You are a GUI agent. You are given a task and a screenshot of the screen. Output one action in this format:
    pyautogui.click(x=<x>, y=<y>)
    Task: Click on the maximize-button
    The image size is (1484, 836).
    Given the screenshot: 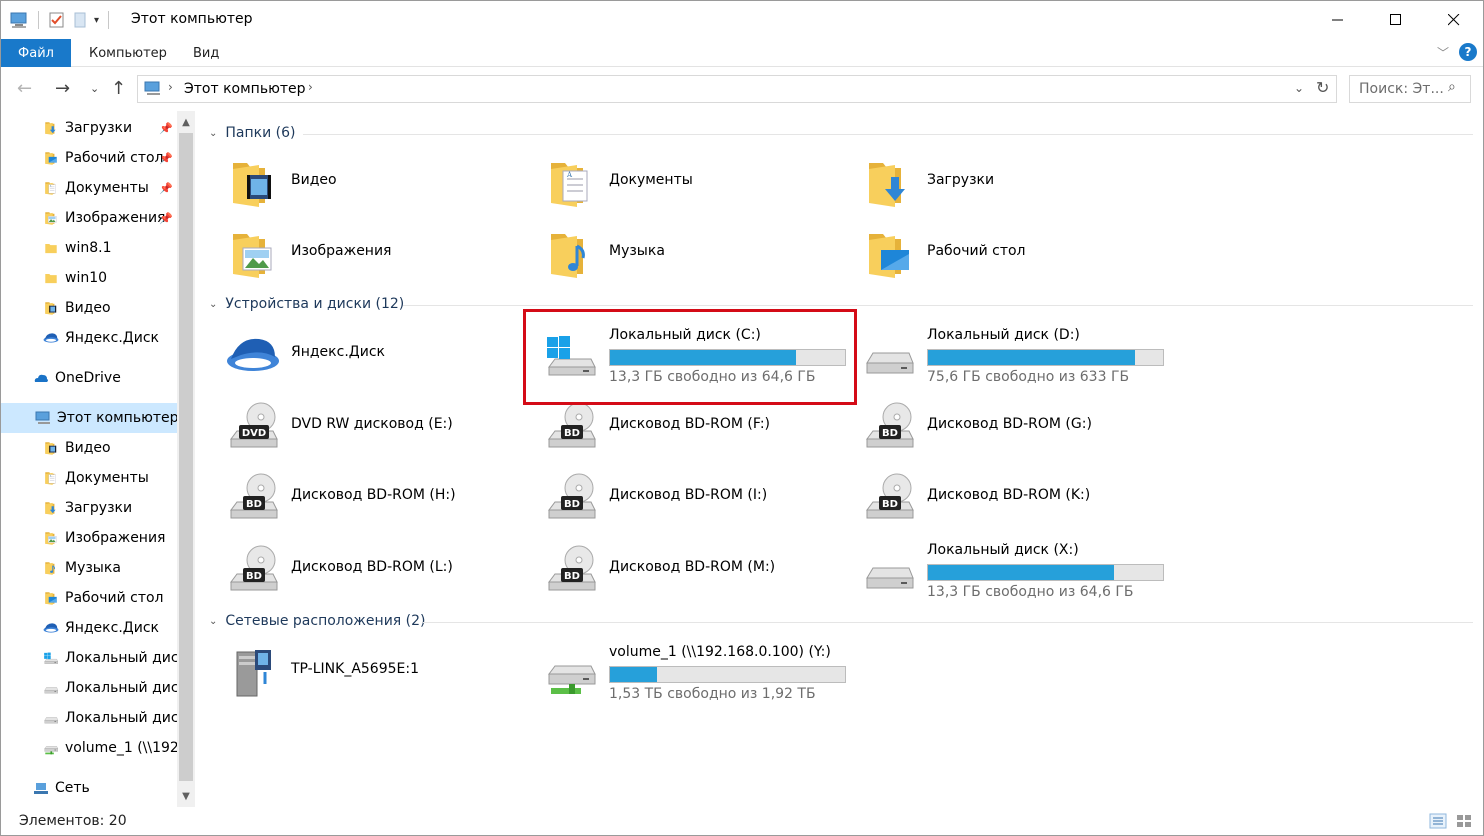 What is the action you would take?
    pyautogui.click(x=1396, y=20)
    